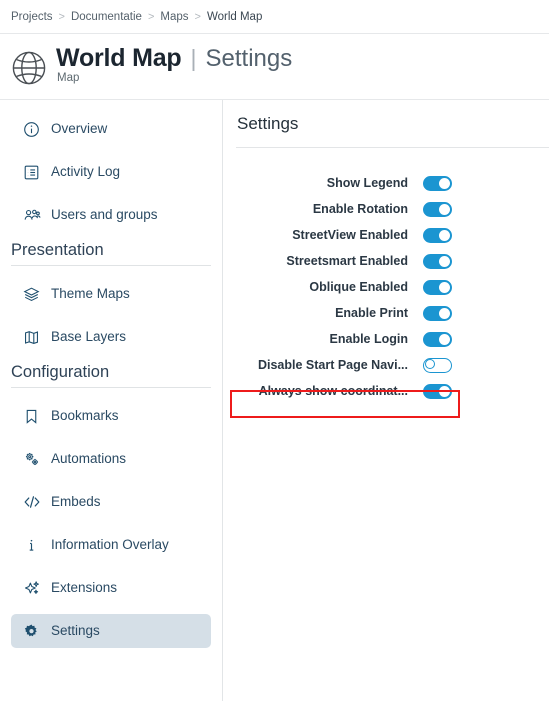 The width and height of the screenshot is (549, 701). What do you see at coordinates (111, 631) in the screenshot?
I see `sidebar-item-settings: Settings` at bounding box center [111, 631].